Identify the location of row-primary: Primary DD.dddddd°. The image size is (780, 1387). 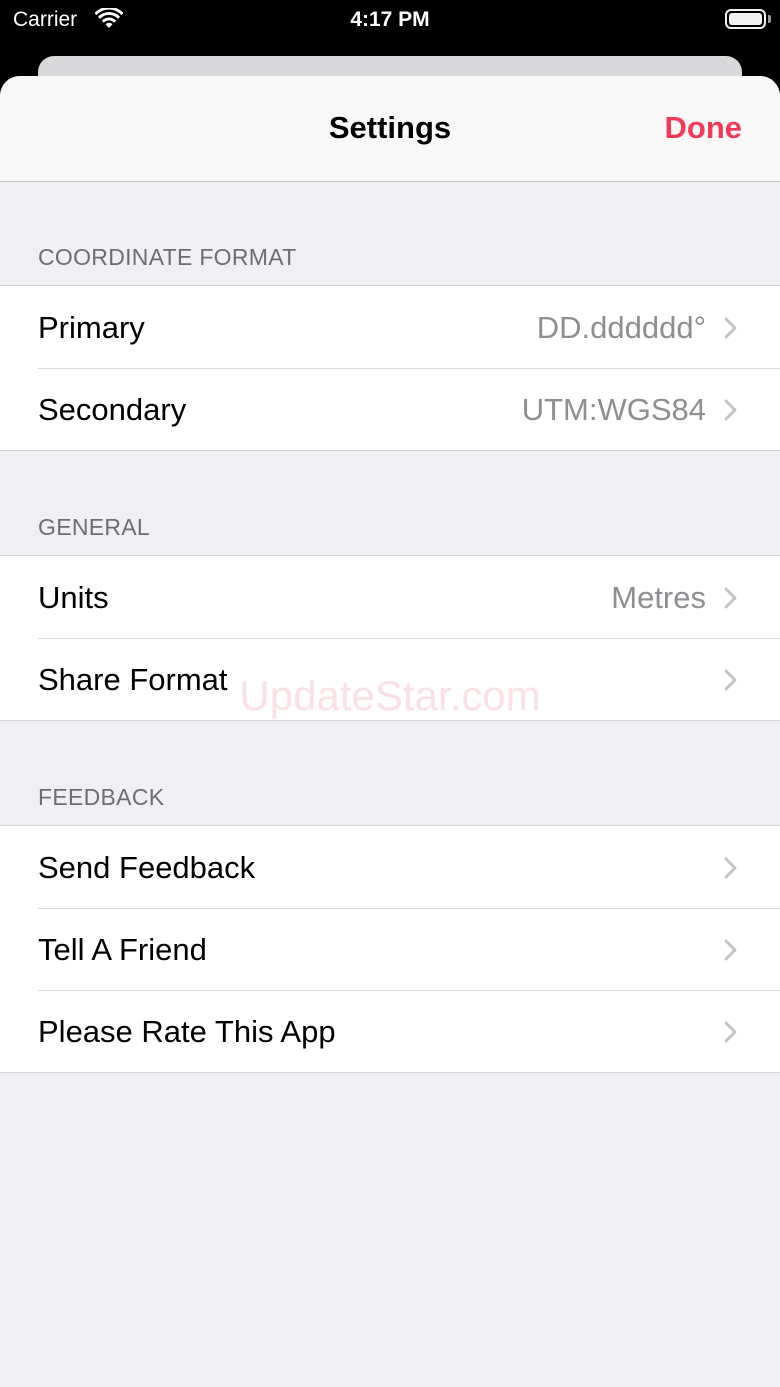
(390, 327).